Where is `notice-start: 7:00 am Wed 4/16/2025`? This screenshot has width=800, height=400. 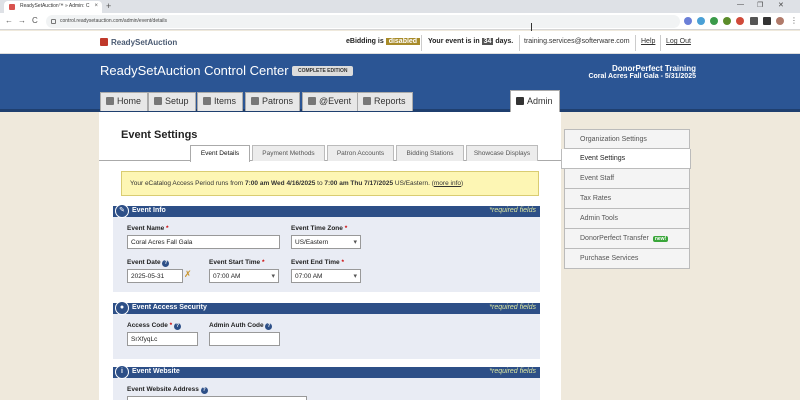 notice-start: 7:00 am Wed 4/16/2025 is located at coordinates (280, 183).